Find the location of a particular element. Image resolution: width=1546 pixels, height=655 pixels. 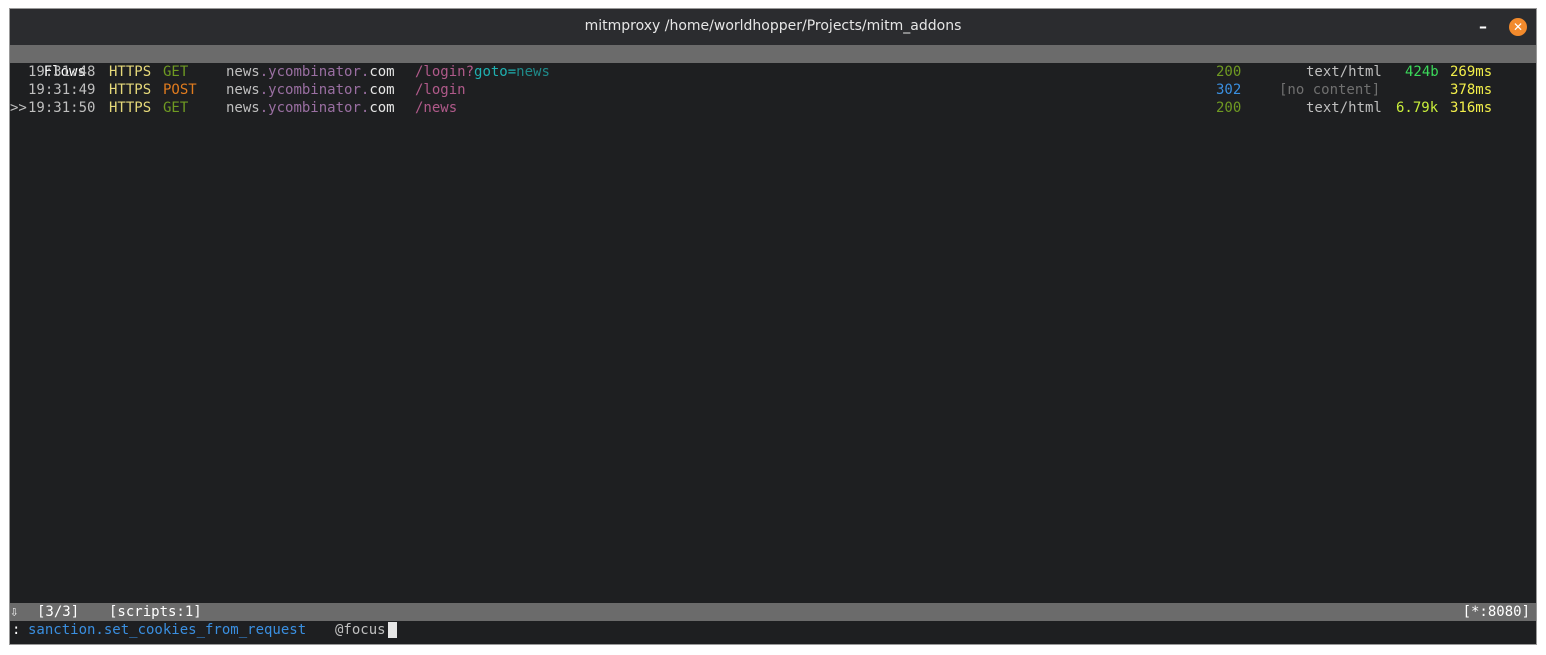

command-argument: @focus is located at coordinates (360, 630).